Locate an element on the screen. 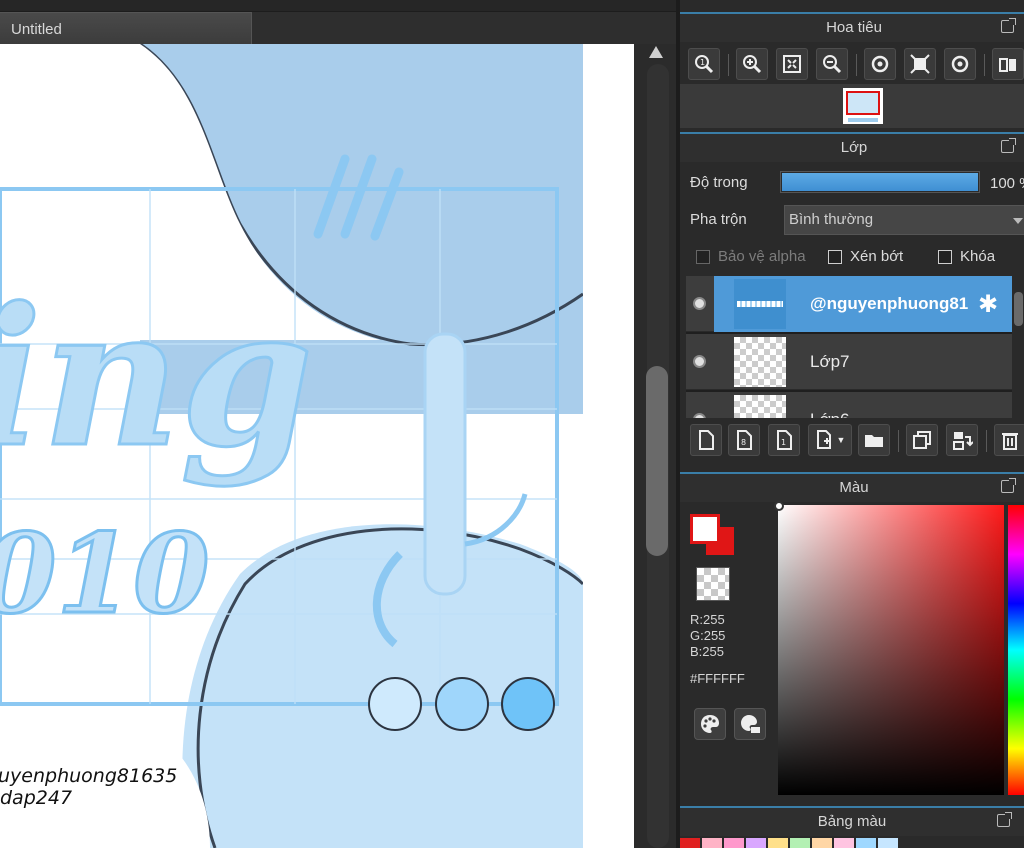 The image size is (1024, 848). signature-line-2: dap247 is located at coordinates (36, 798).